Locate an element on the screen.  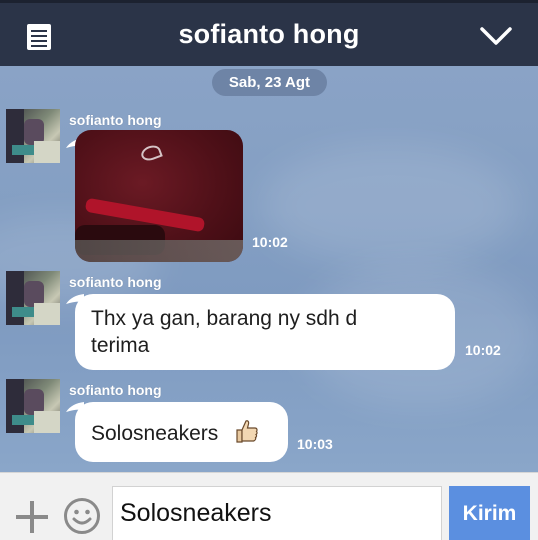
chat-header: sofianto hong is located at coordinates (269, 33).